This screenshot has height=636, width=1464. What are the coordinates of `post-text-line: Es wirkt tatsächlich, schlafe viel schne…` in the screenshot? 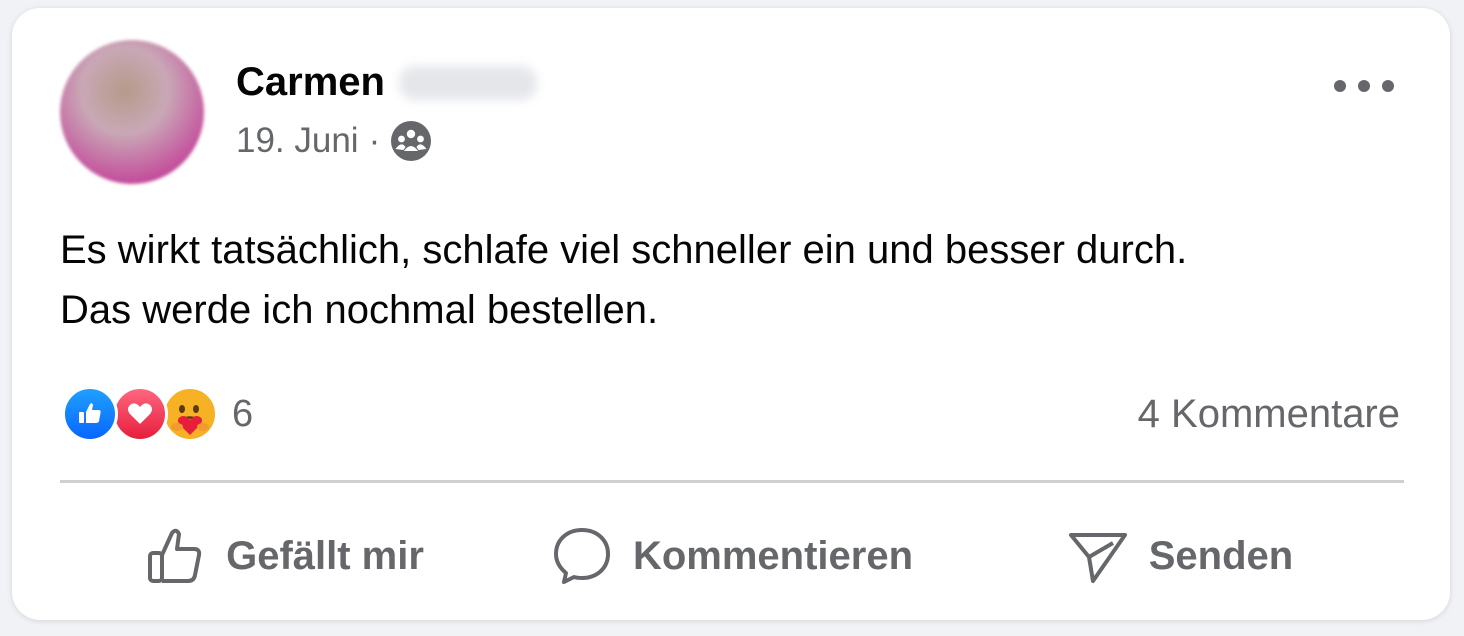 It's located at (624, 250).